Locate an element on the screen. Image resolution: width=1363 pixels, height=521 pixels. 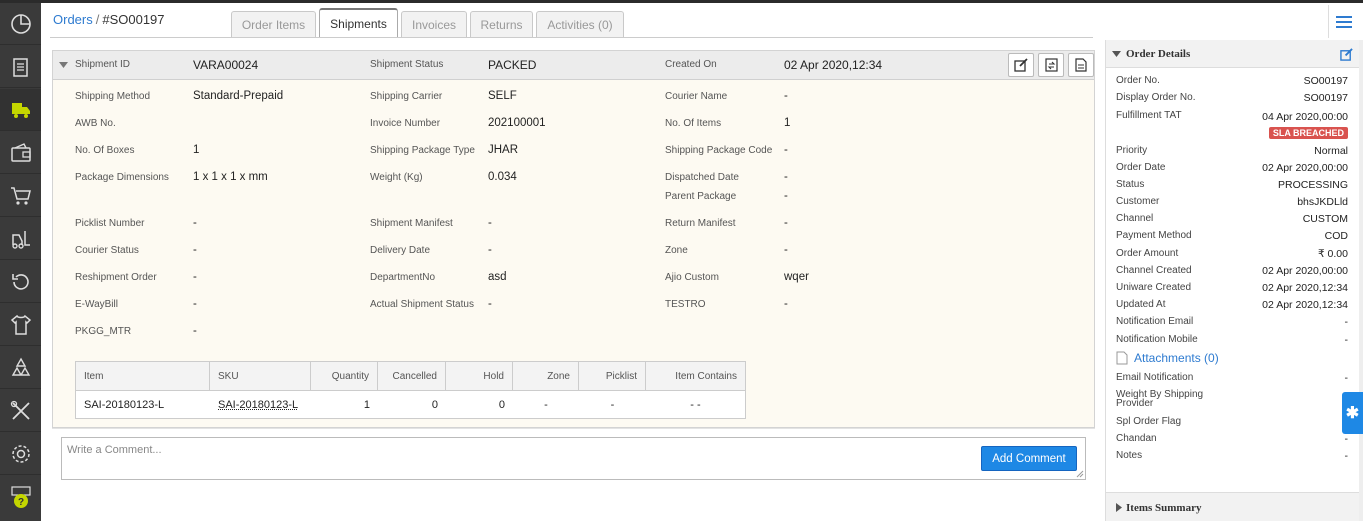
dispatched-date-label: Dispatched Date is located at coordinates (702, 177).